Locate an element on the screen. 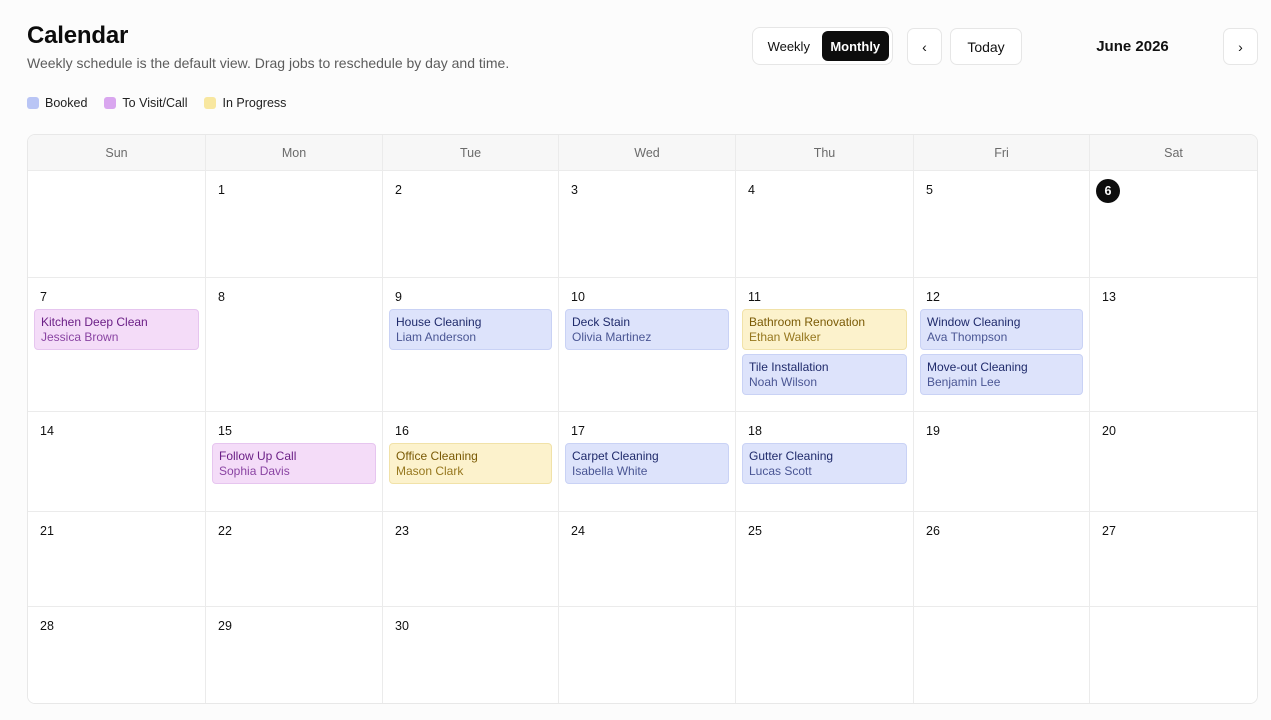 Image resolution: width=1271 pixels, height=720 pixels. job-client: Jessica Brown is located at coordinates (80, 337).